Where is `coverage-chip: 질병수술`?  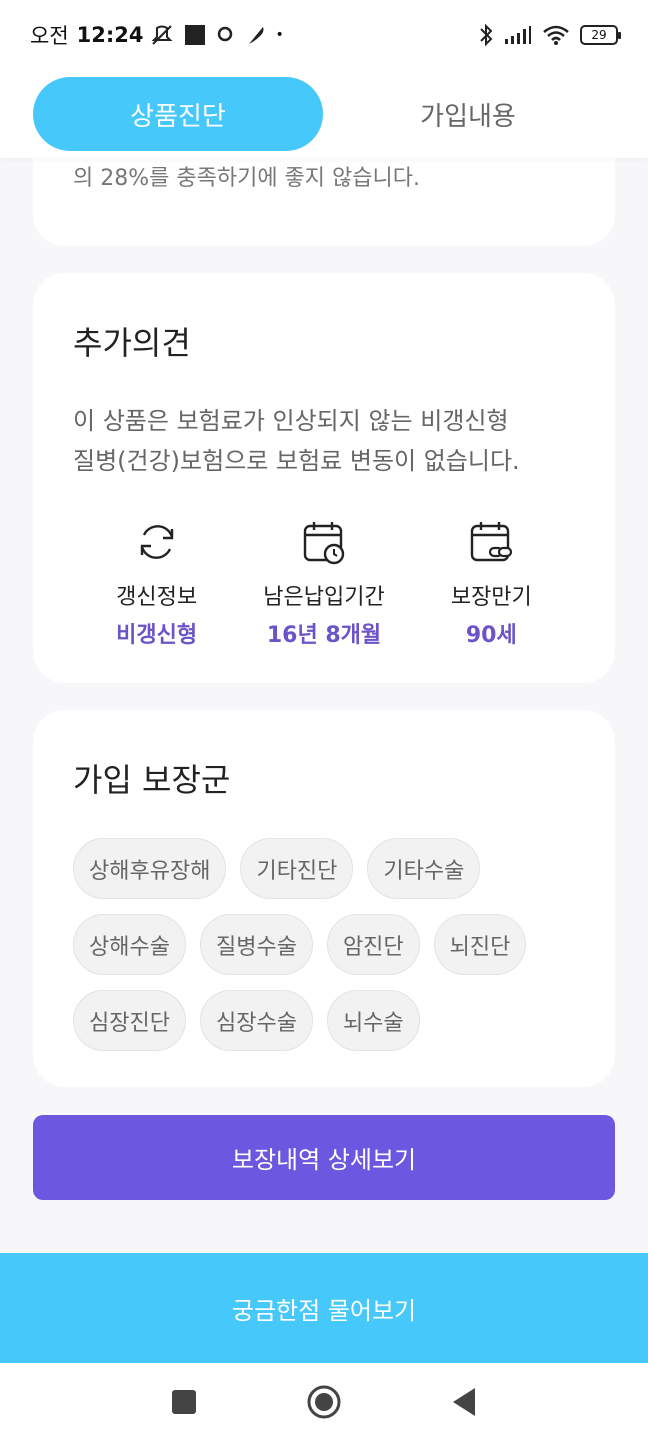 coverage-chip: 질병수술 is located at coordinates (256, 944).